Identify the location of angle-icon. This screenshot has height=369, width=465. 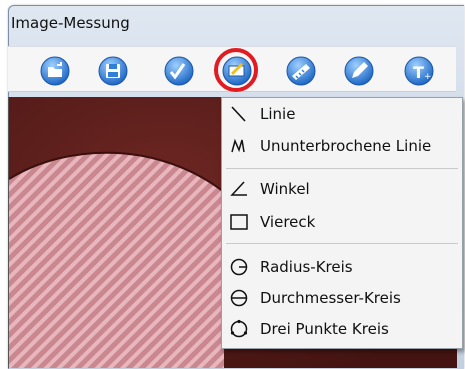
(238, 188).